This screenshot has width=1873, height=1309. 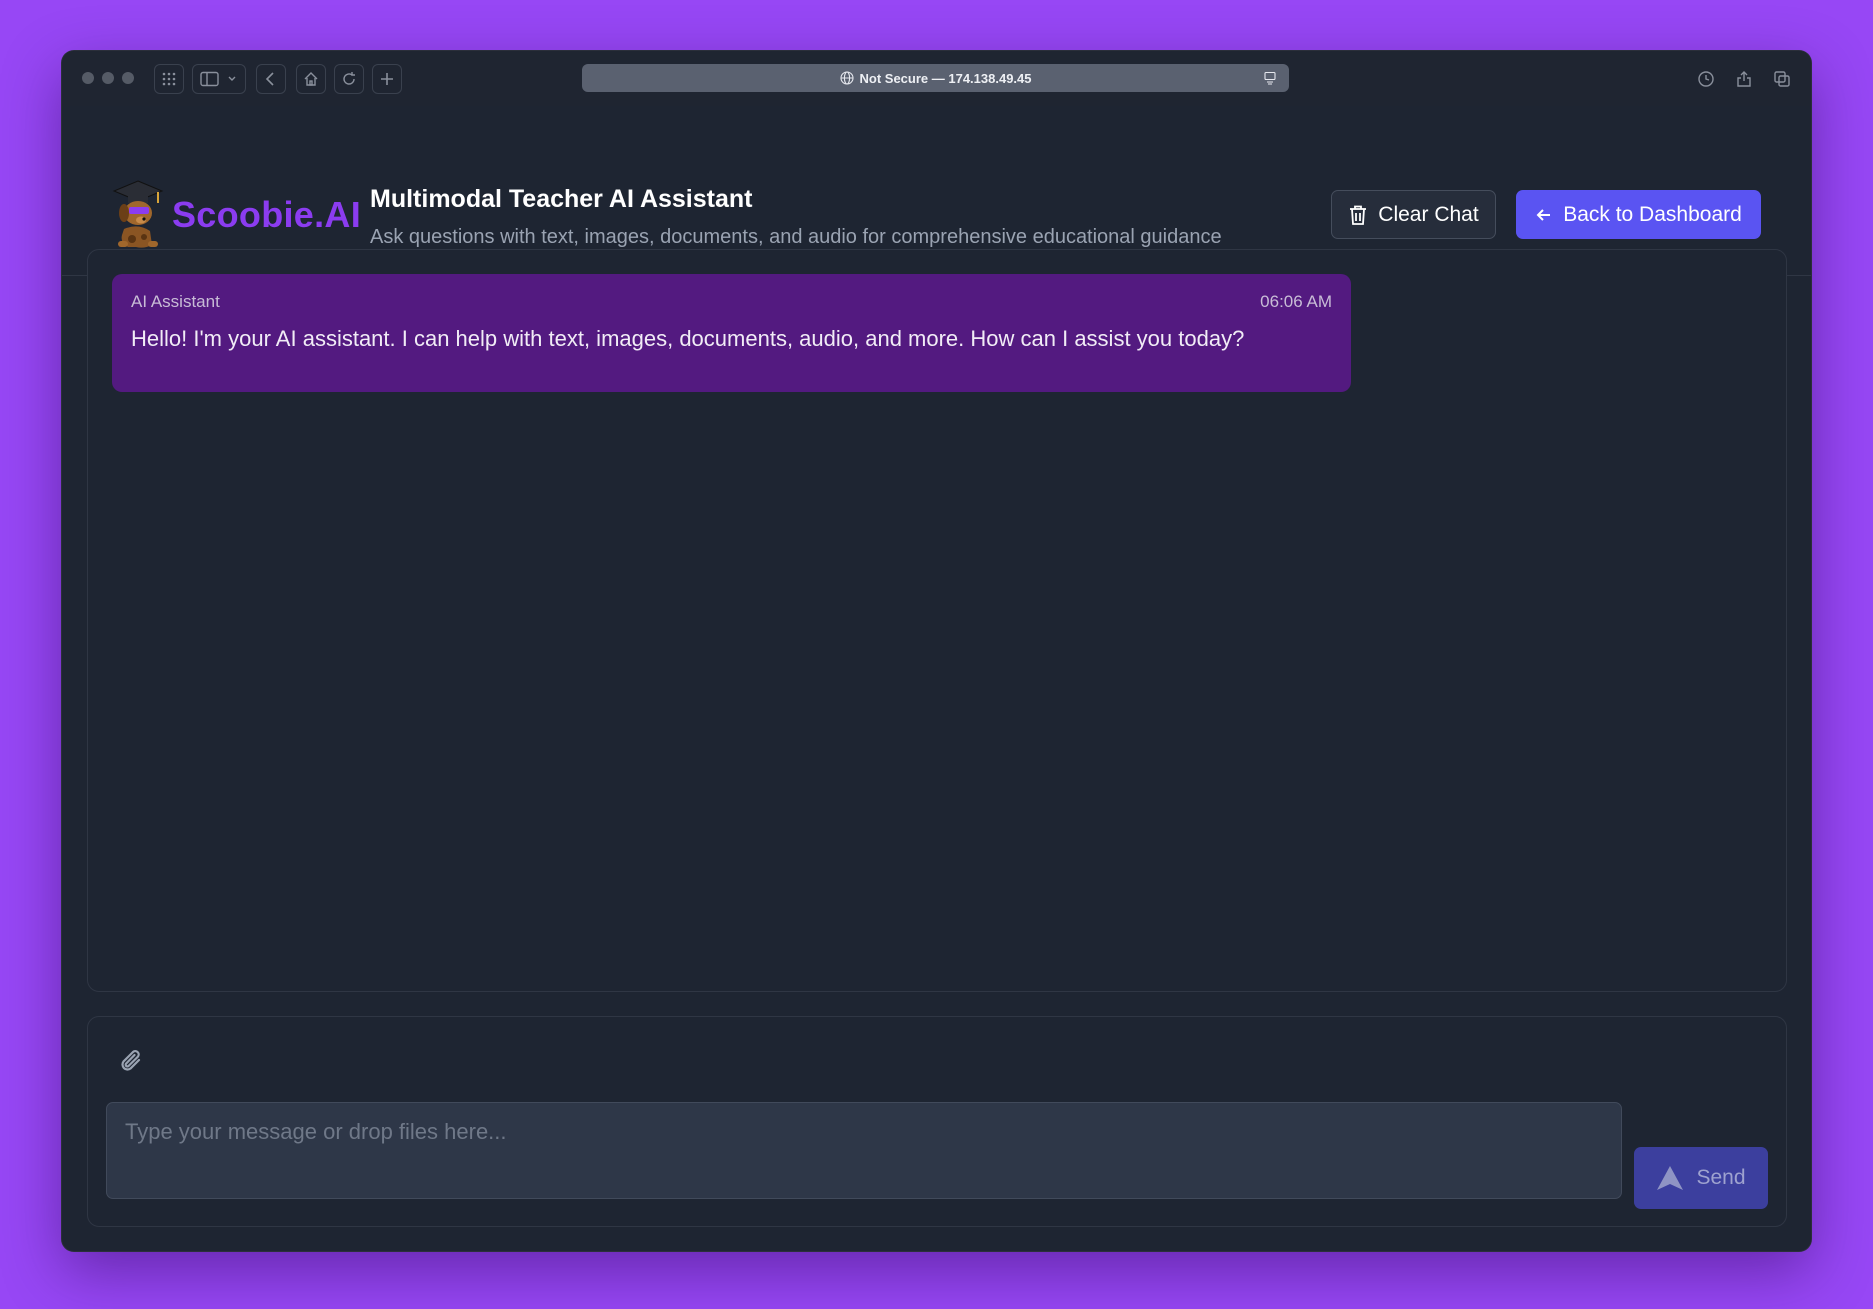 I want to click on zoom-window-button, so click(x=128, y=78).